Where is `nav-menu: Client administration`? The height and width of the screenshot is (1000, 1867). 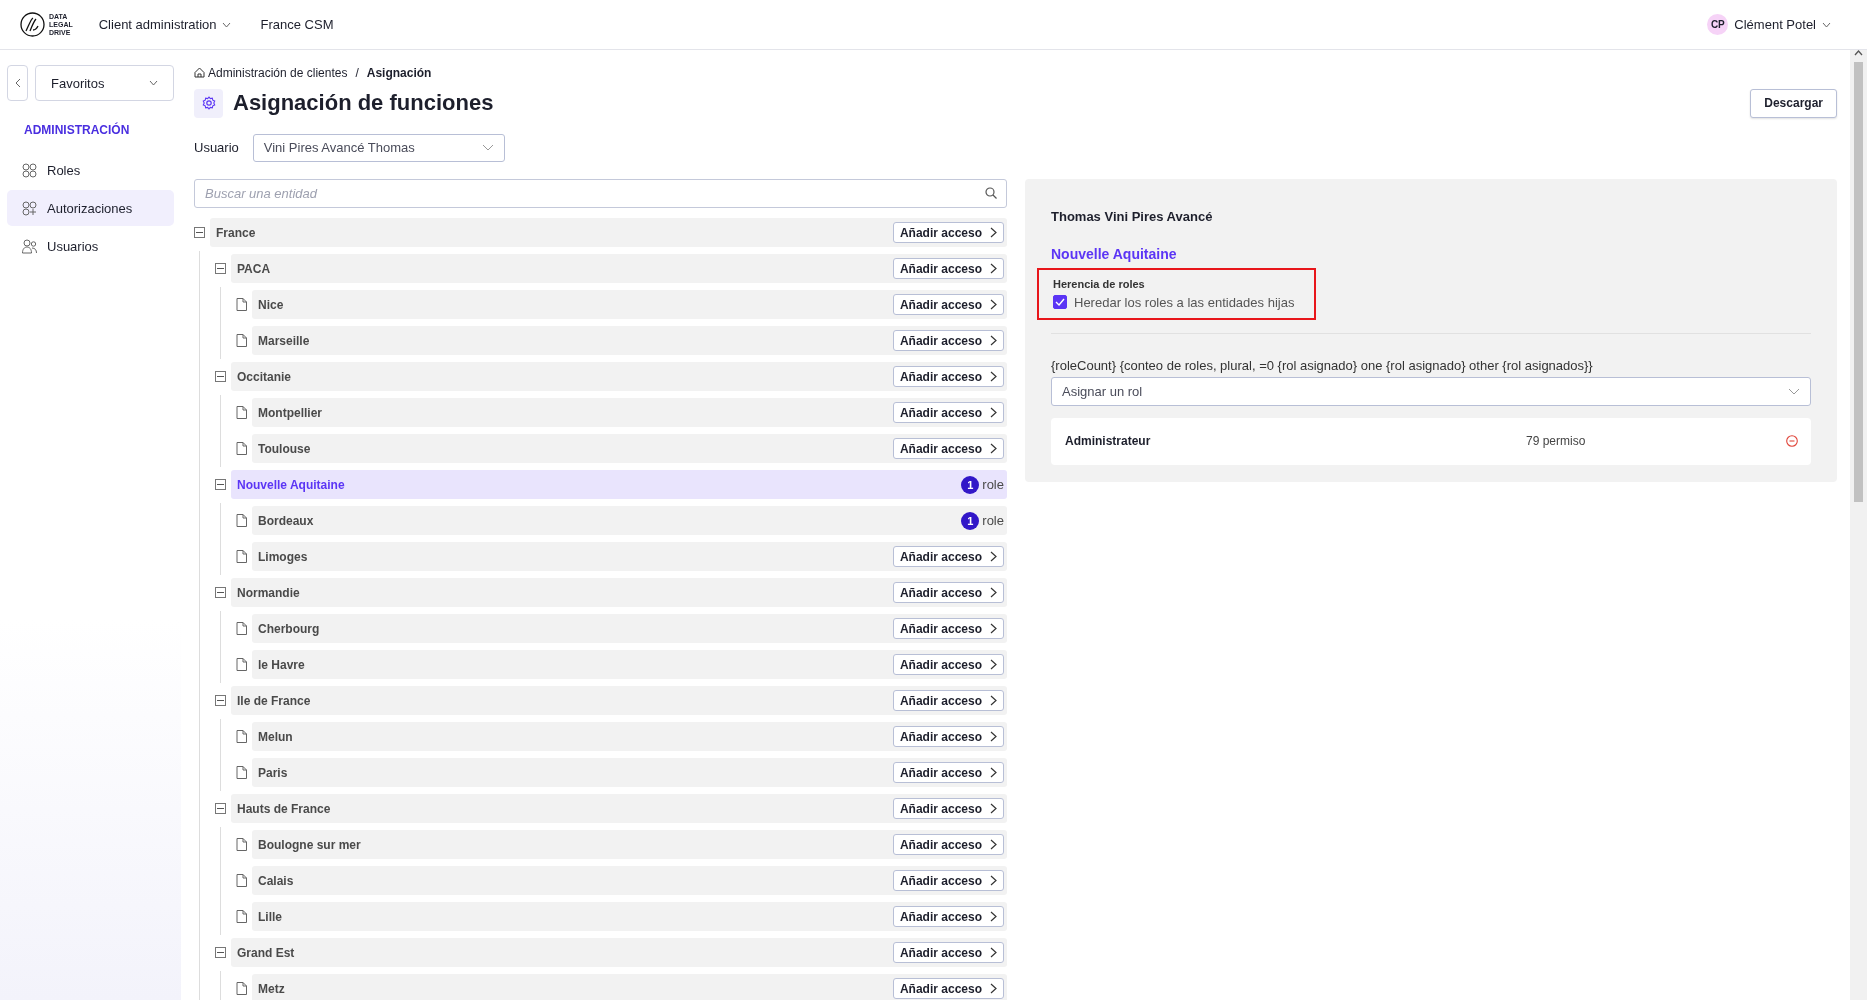 nav-menu: Client administration is located at coordinates (164, 24).